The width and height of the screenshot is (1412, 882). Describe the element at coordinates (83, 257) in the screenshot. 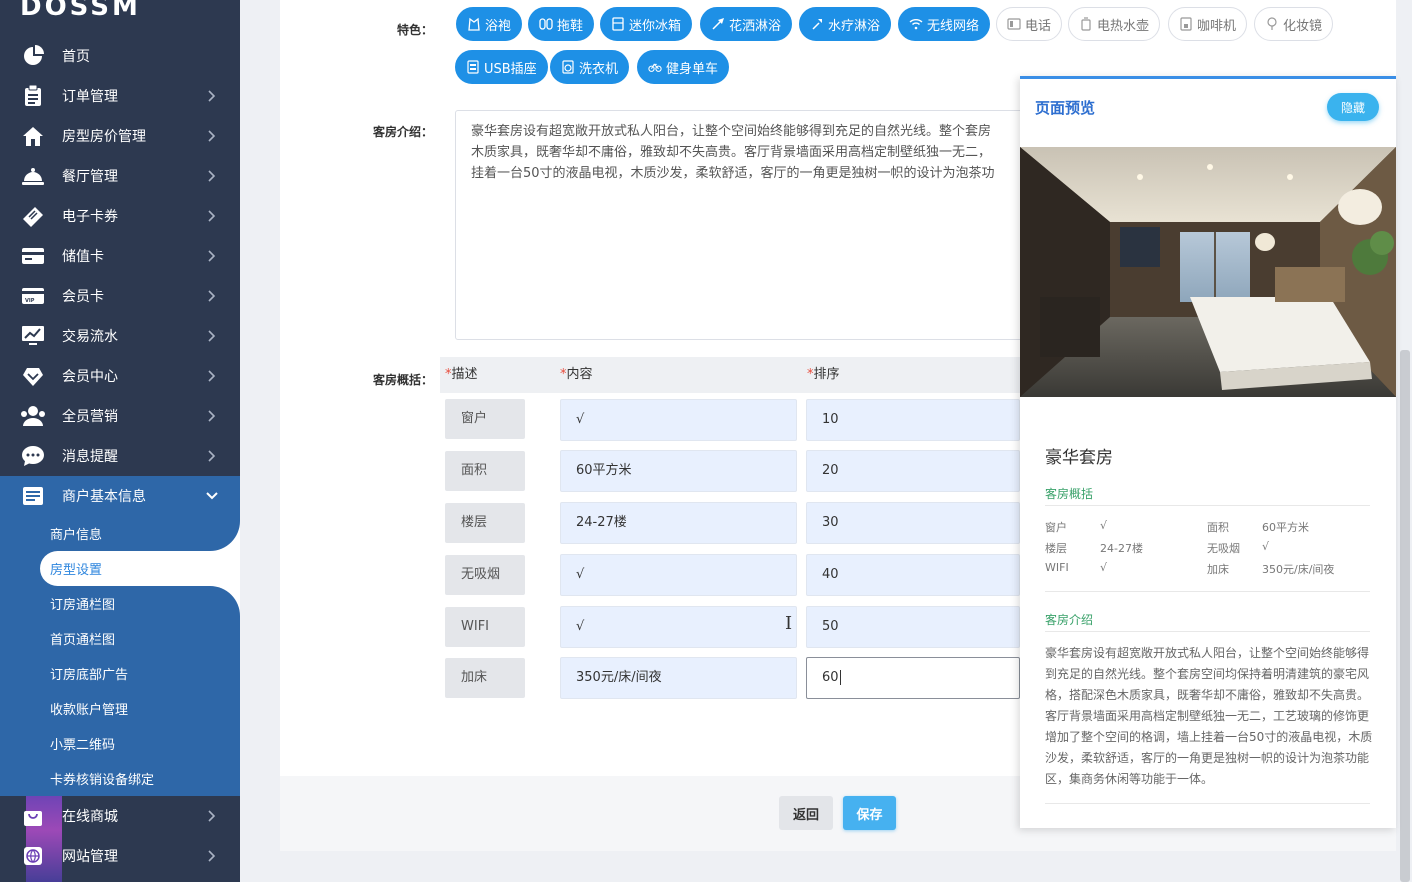

I see `sidebar-item-label: 储值卡` at that location.